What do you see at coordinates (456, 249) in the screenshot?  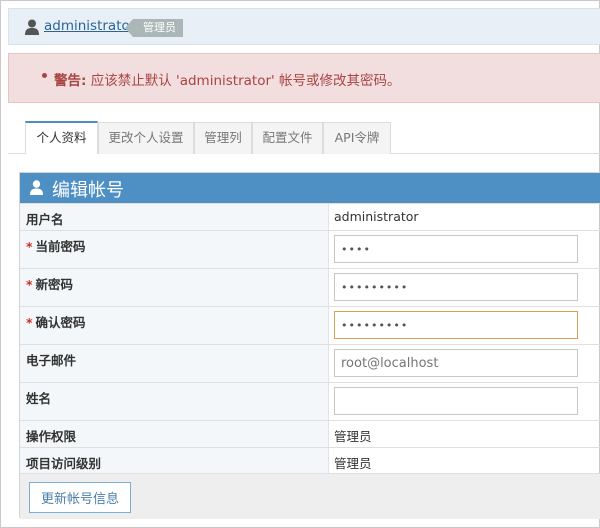 I see `current-password-field` at bounding box center [456, 249].